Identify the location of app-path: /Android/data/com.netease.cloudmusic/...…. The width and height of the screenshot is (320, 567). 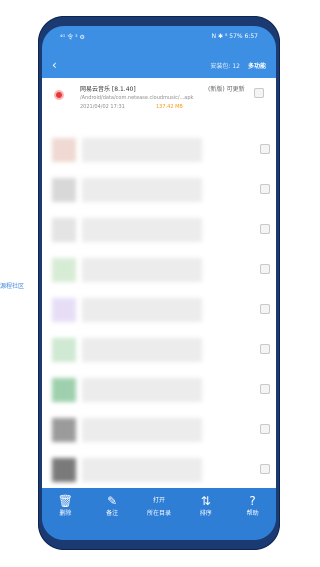
(137, 98).